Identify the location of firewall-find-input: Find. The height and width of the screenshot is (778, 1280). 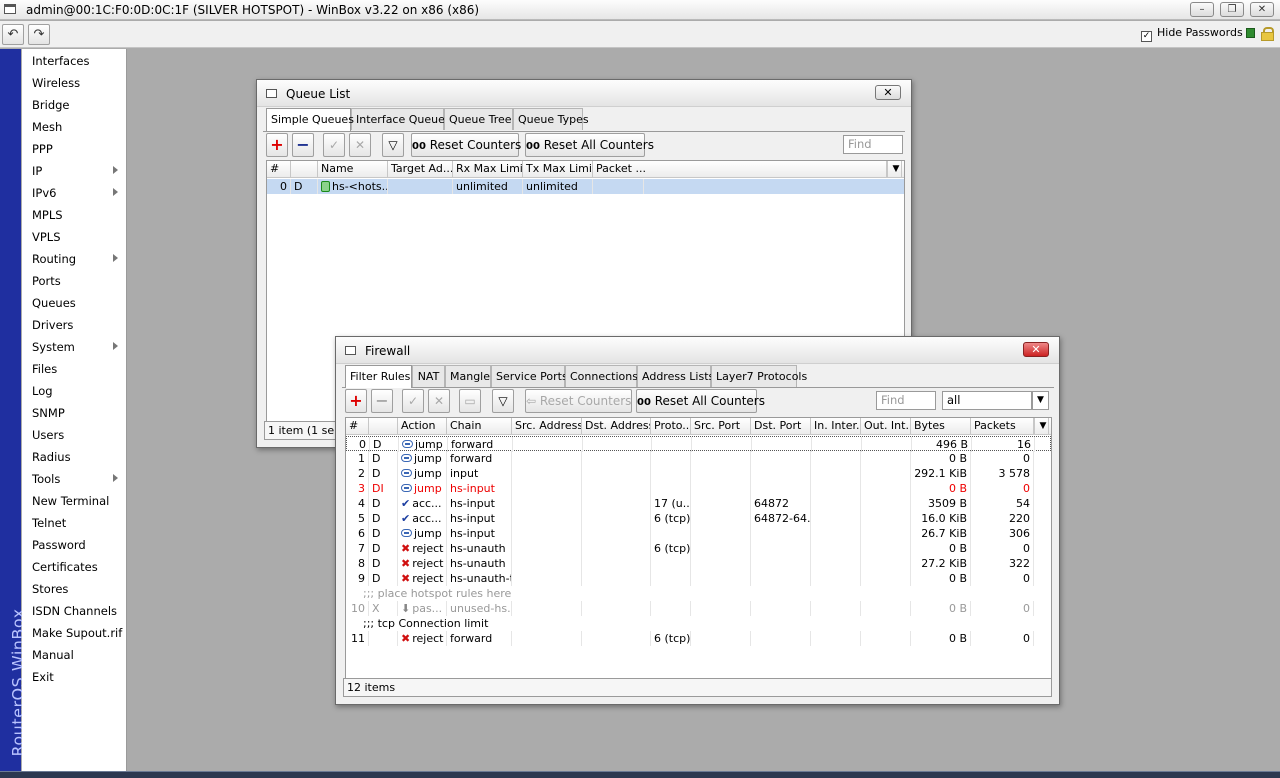
(906, 400).